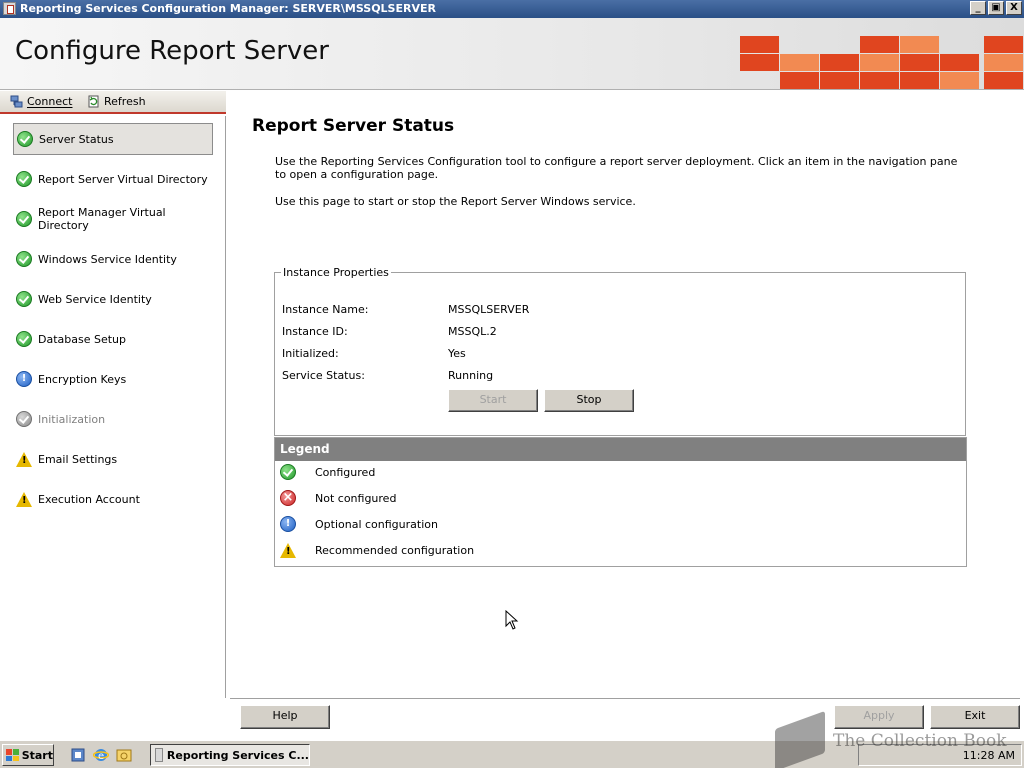 This screenshot has height=768, width=1024. I want to click on instance-name-label: Instance Name:, so click(325, 309).